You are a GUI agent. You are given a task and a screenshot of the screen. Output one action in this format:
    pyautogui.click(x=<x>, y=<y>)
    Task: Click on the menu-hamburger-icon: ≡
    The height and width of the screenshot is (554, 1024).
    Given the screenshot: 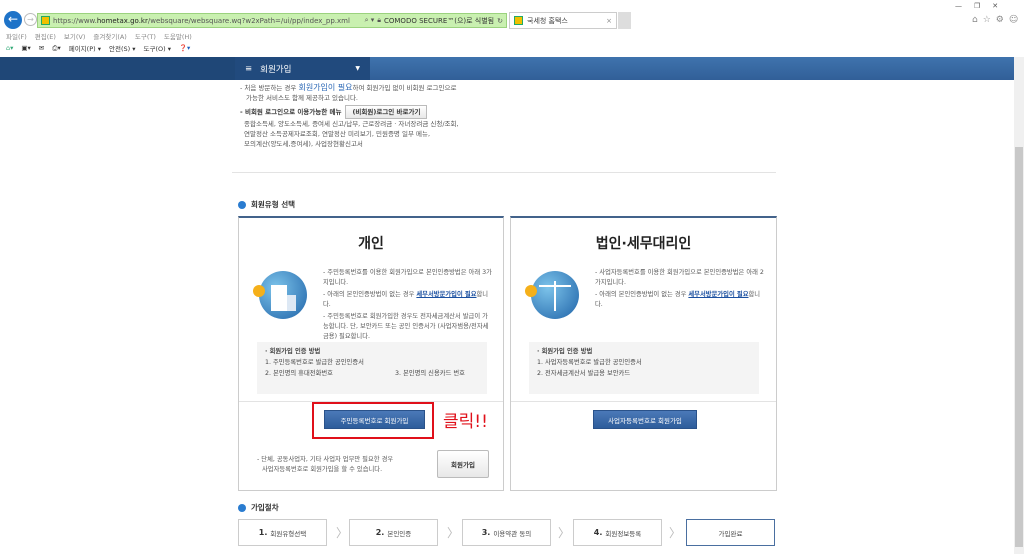 What is the action you would take?
    pyautogui.click(x=249, y=68)
    